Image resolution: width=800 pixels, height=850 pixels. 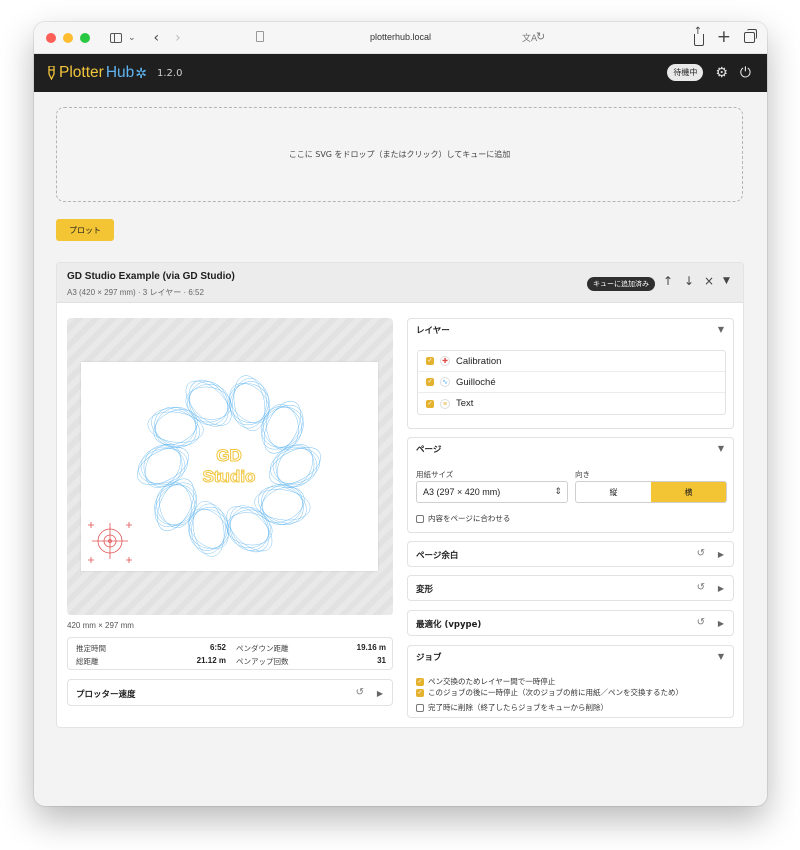 I want to click on layer-list: ✓ ✚ Calibration ✓ ∿ Guilloché ✓ ≡ Text, so click(x=571, y=382).